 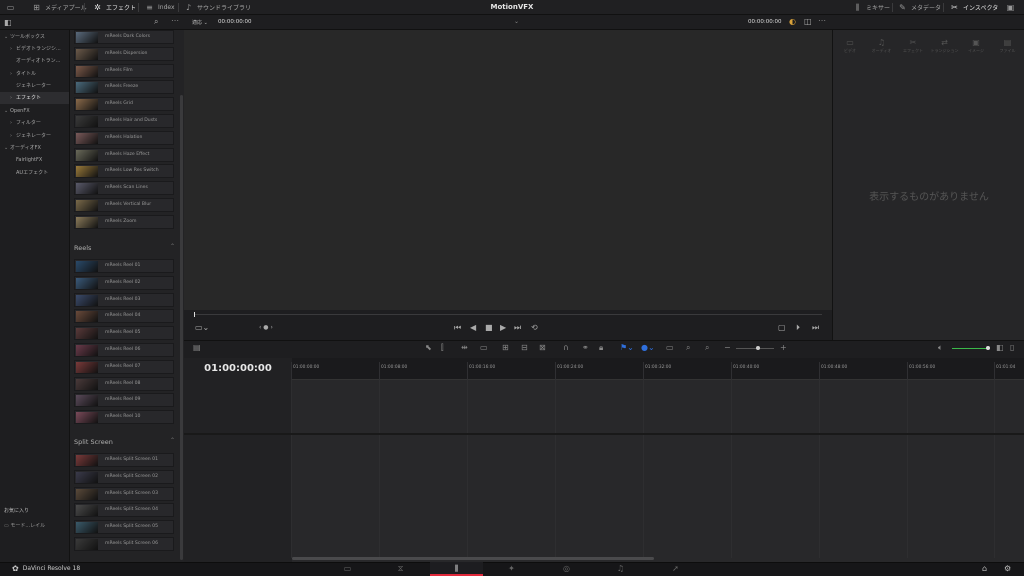 I want to click on loop-icon: ⟲, so click(x=534, y=328).